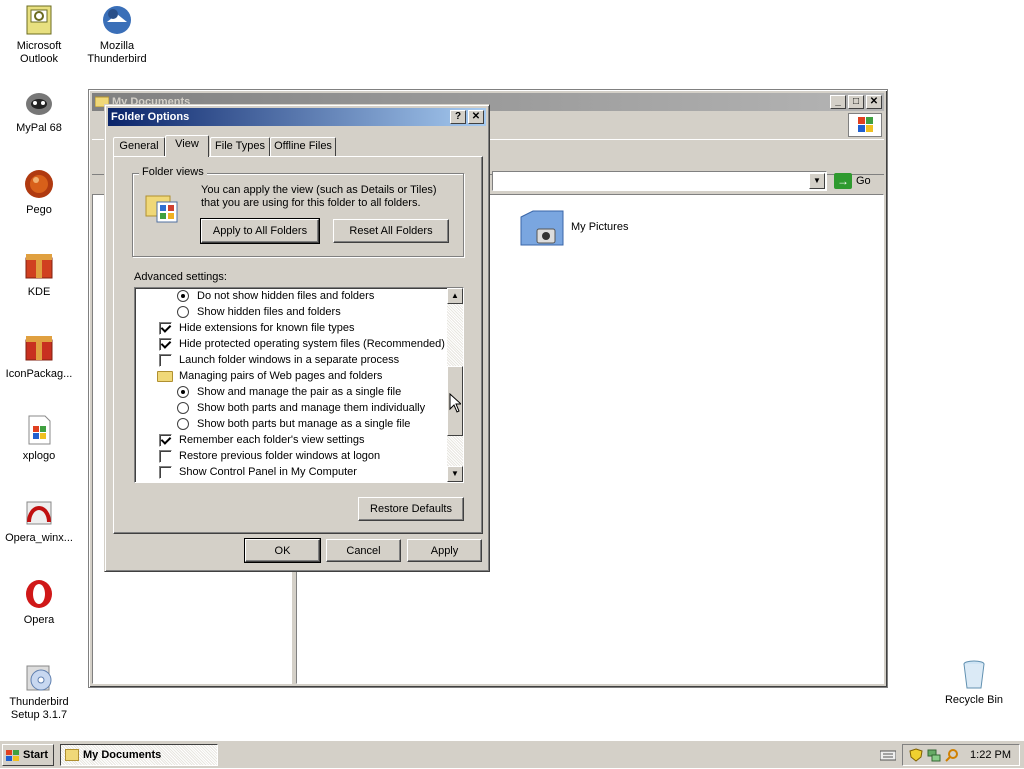  Describe the element at coordinates (659, 181) in the screenshot. I see `address-input: ▼` at that location.